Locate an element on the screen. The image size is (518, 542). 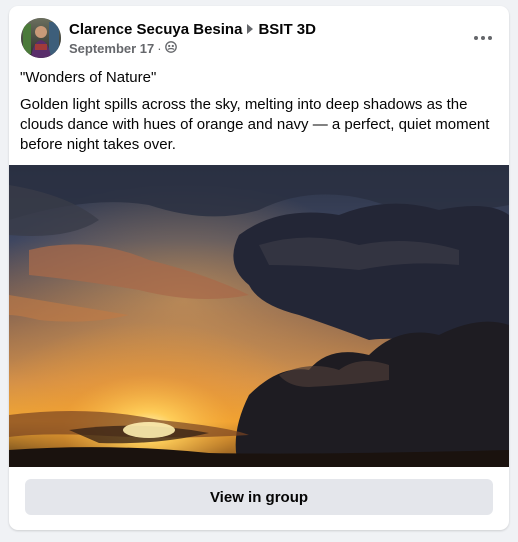
author-avatar is located at coordinates (41, 38).